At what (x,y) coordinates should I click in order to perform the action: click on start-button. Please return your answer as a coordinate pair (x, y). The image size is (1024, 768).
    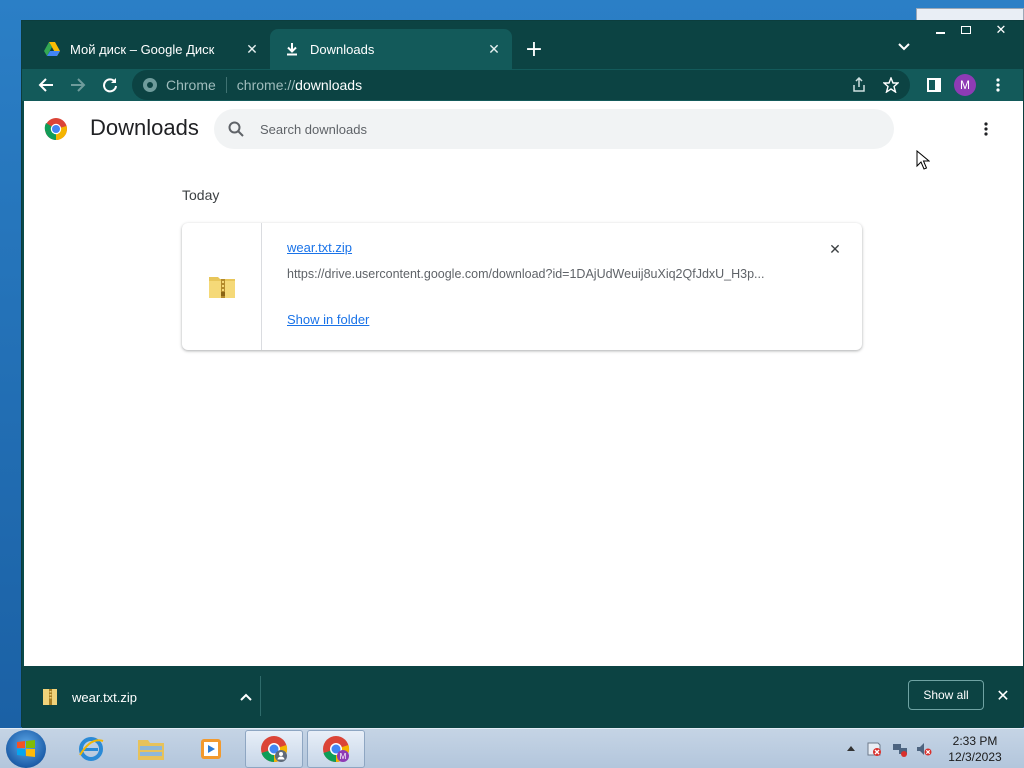
    Looking at the image, I should click on (26, 749).